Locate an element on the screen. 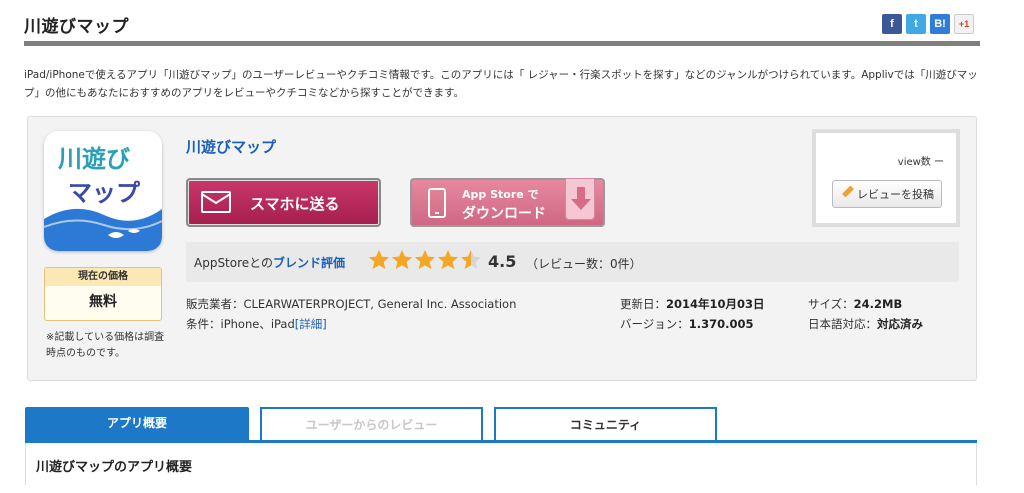 This screenshot has width=1024, height=493. page-title: 川遊びマップ is located at coordinates (76, 27).